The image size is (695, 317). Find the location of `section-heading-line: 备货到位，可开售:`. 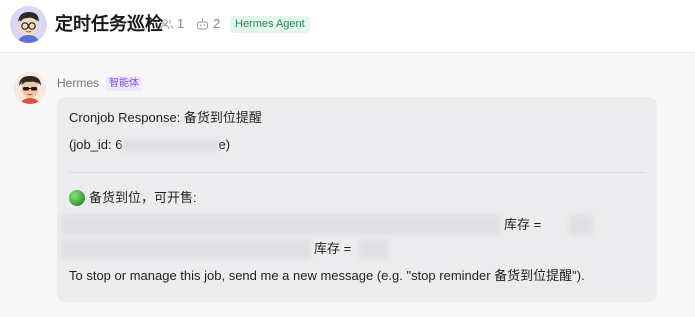

section-heading-line: 备货到位，可开售: is located at coordinates (133, 198).